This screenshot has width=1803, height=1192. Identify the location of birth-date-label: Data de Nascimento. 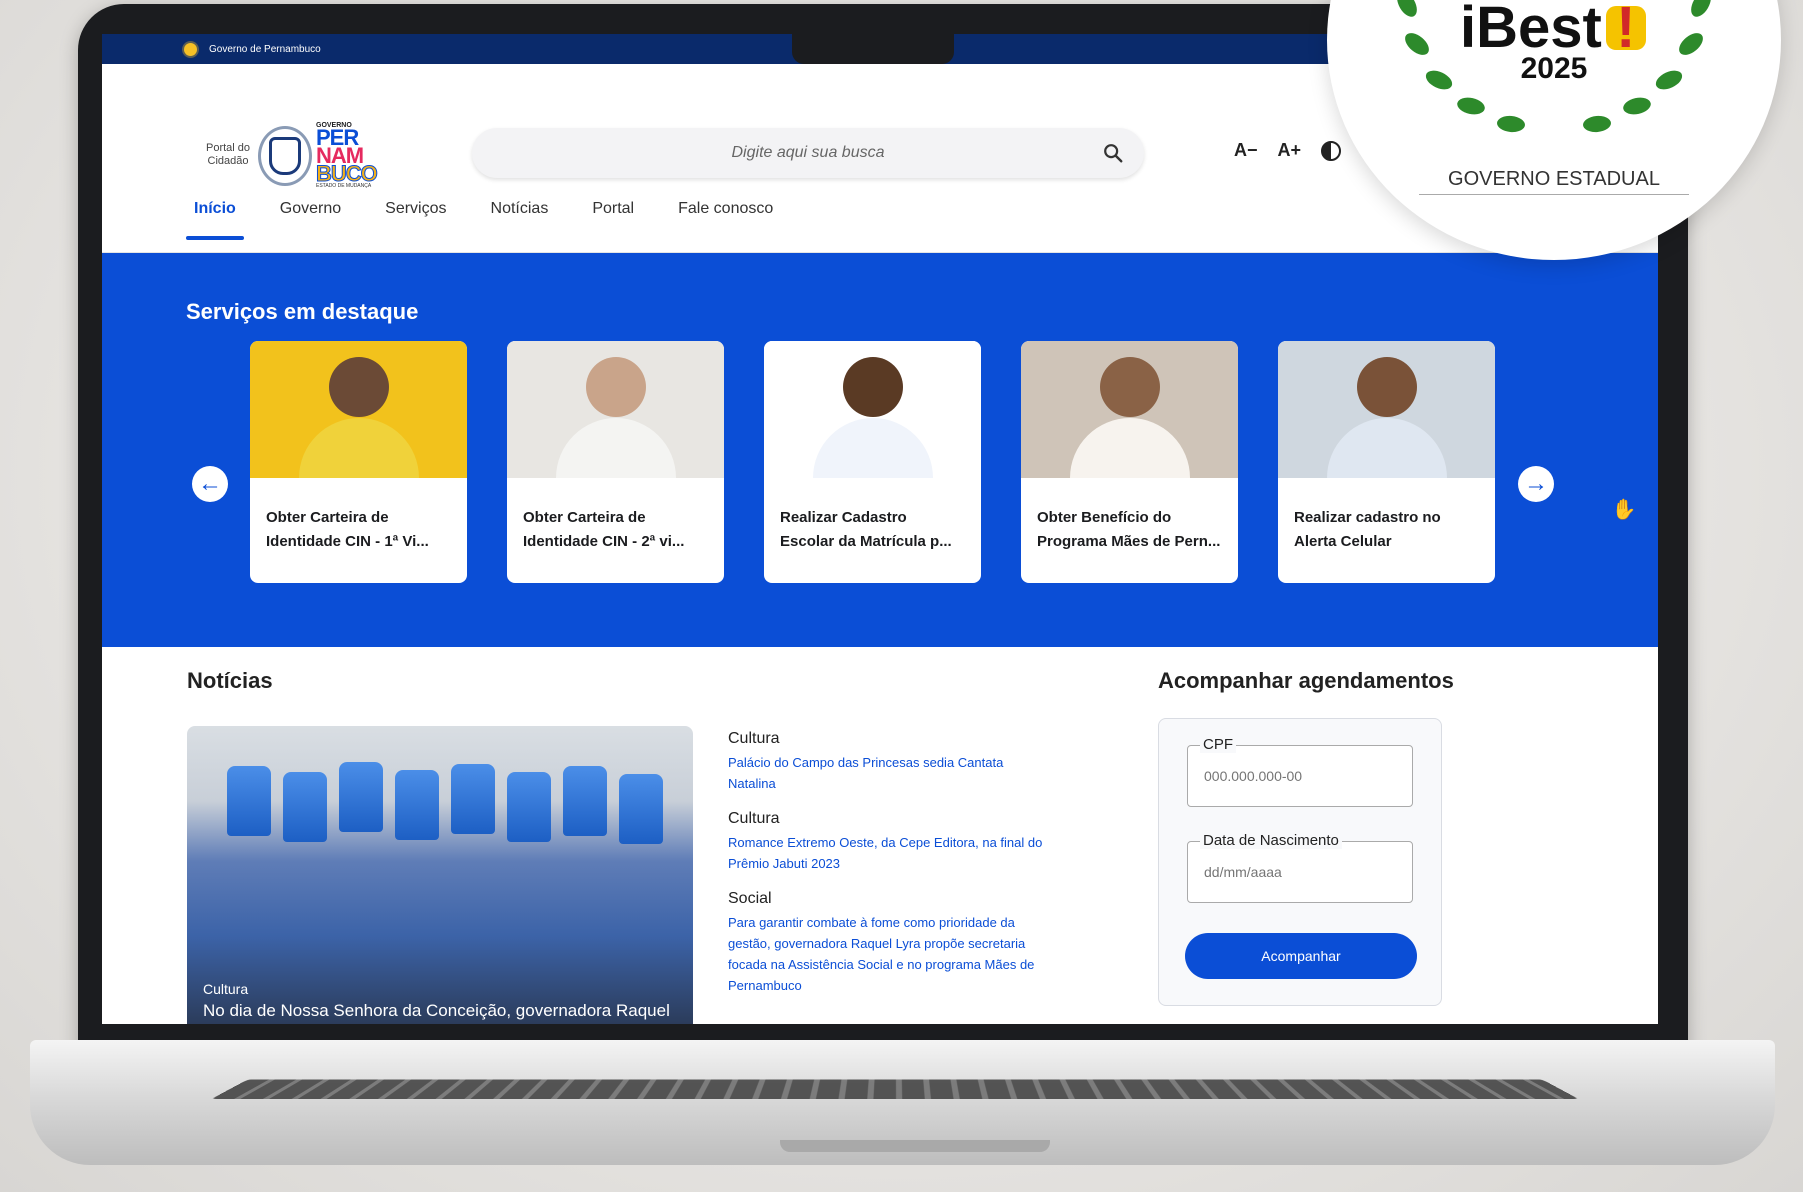
(1271, 840).